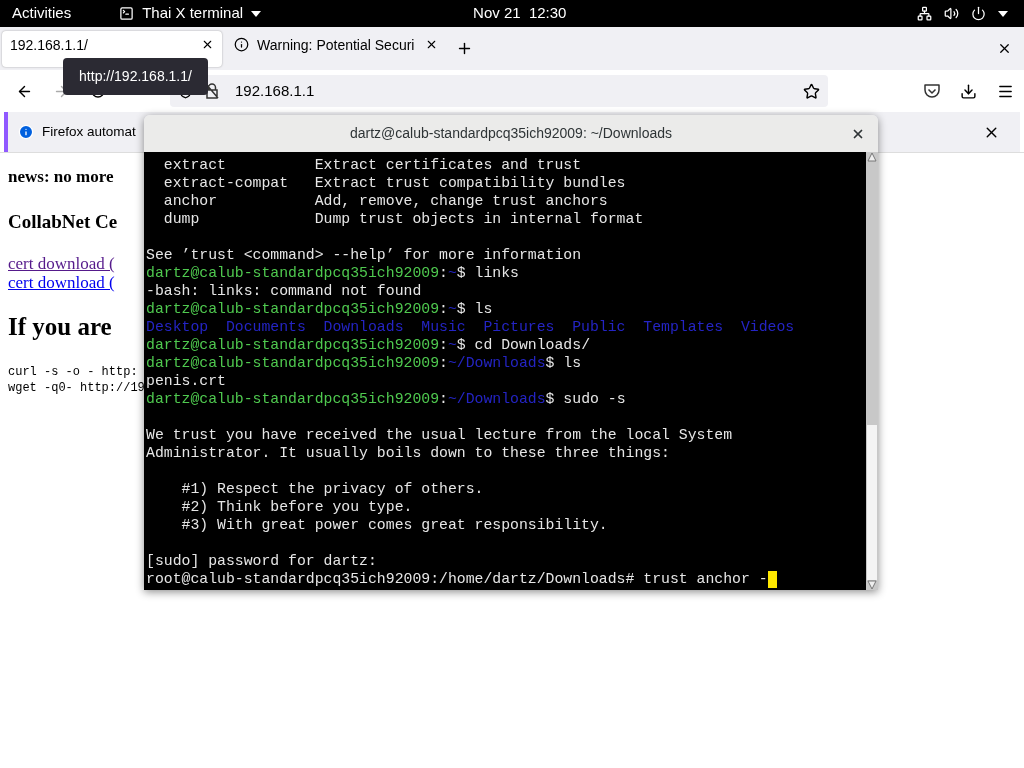 The width and height of the screenshot is (1024, 768). I want to click on terminal-line: anchor Add, remove, change trust anchors, so click(385, 201).